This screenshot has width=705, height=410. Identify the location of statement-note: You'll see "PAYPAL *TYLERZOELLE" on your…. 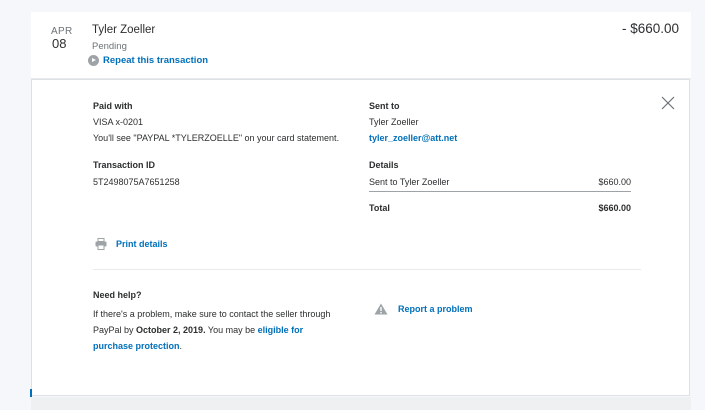
(216, 138).